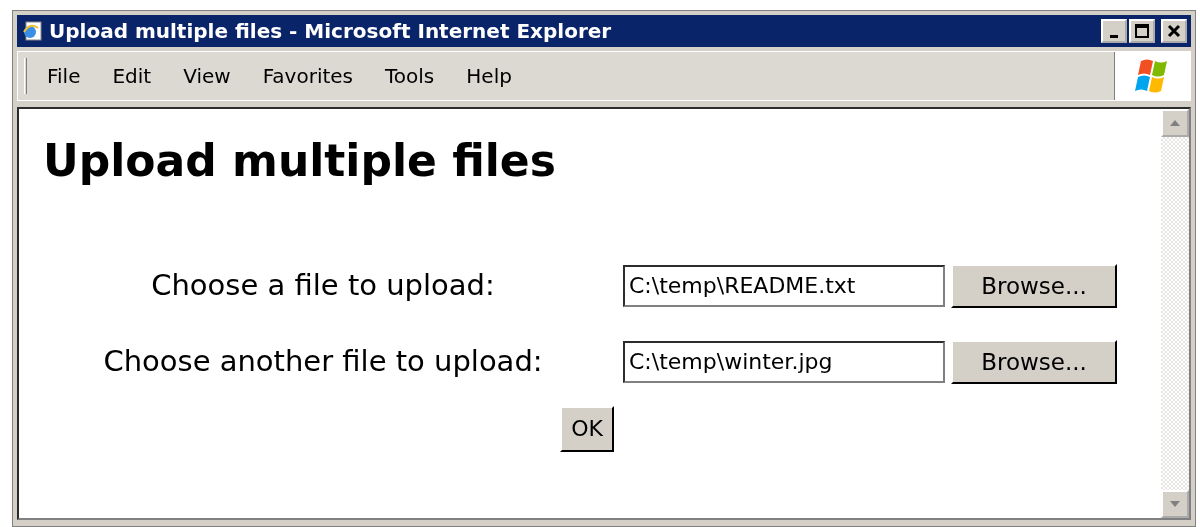 Image resolution: width=1200 pixels, height=527 pixels. What do you see at coordinates (300, 161) in the screenshot?
I see `page-heading: Upload multiple files` at bounding box center [300, 161].